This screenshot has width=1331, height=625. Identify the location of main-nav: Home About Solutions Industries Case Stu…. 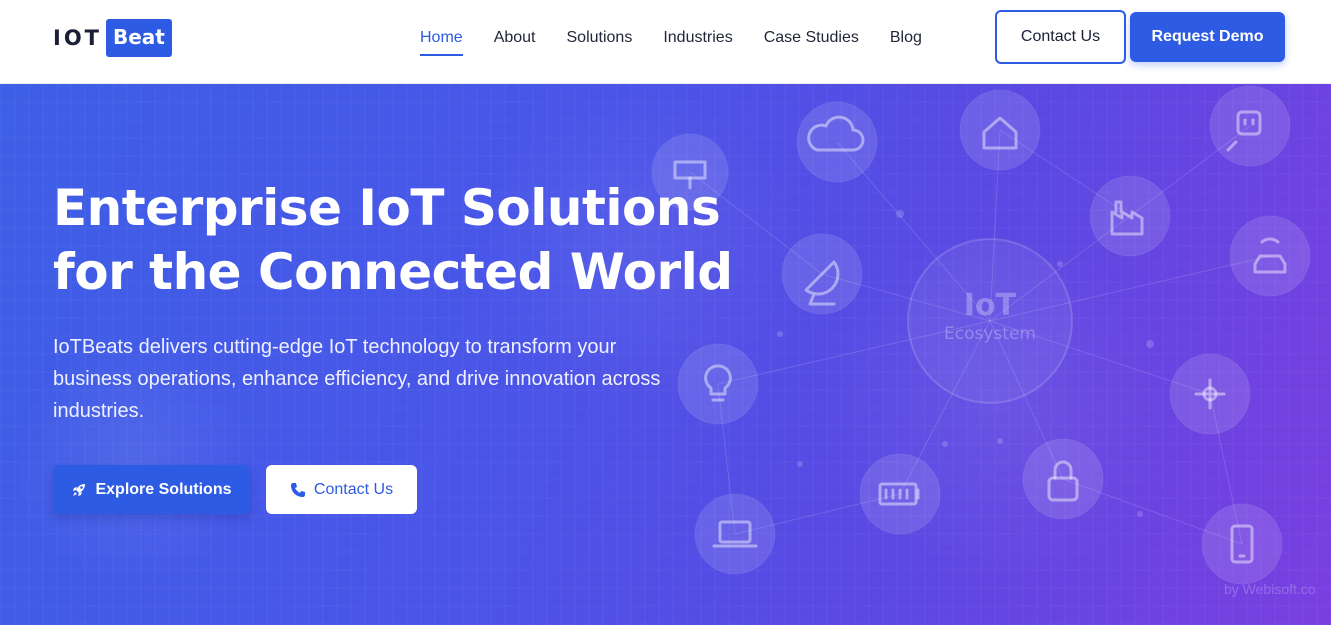
(686, 42).